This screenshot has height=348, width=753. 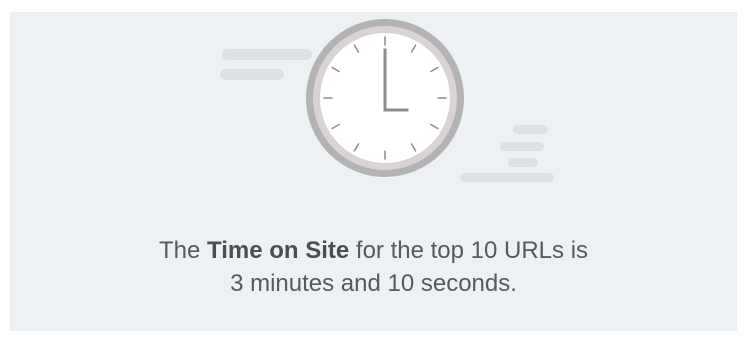 What do you see at coordinates (182, 250) in the screenshot?
I see `message-prefix: The` at bounding box center [182, 250].